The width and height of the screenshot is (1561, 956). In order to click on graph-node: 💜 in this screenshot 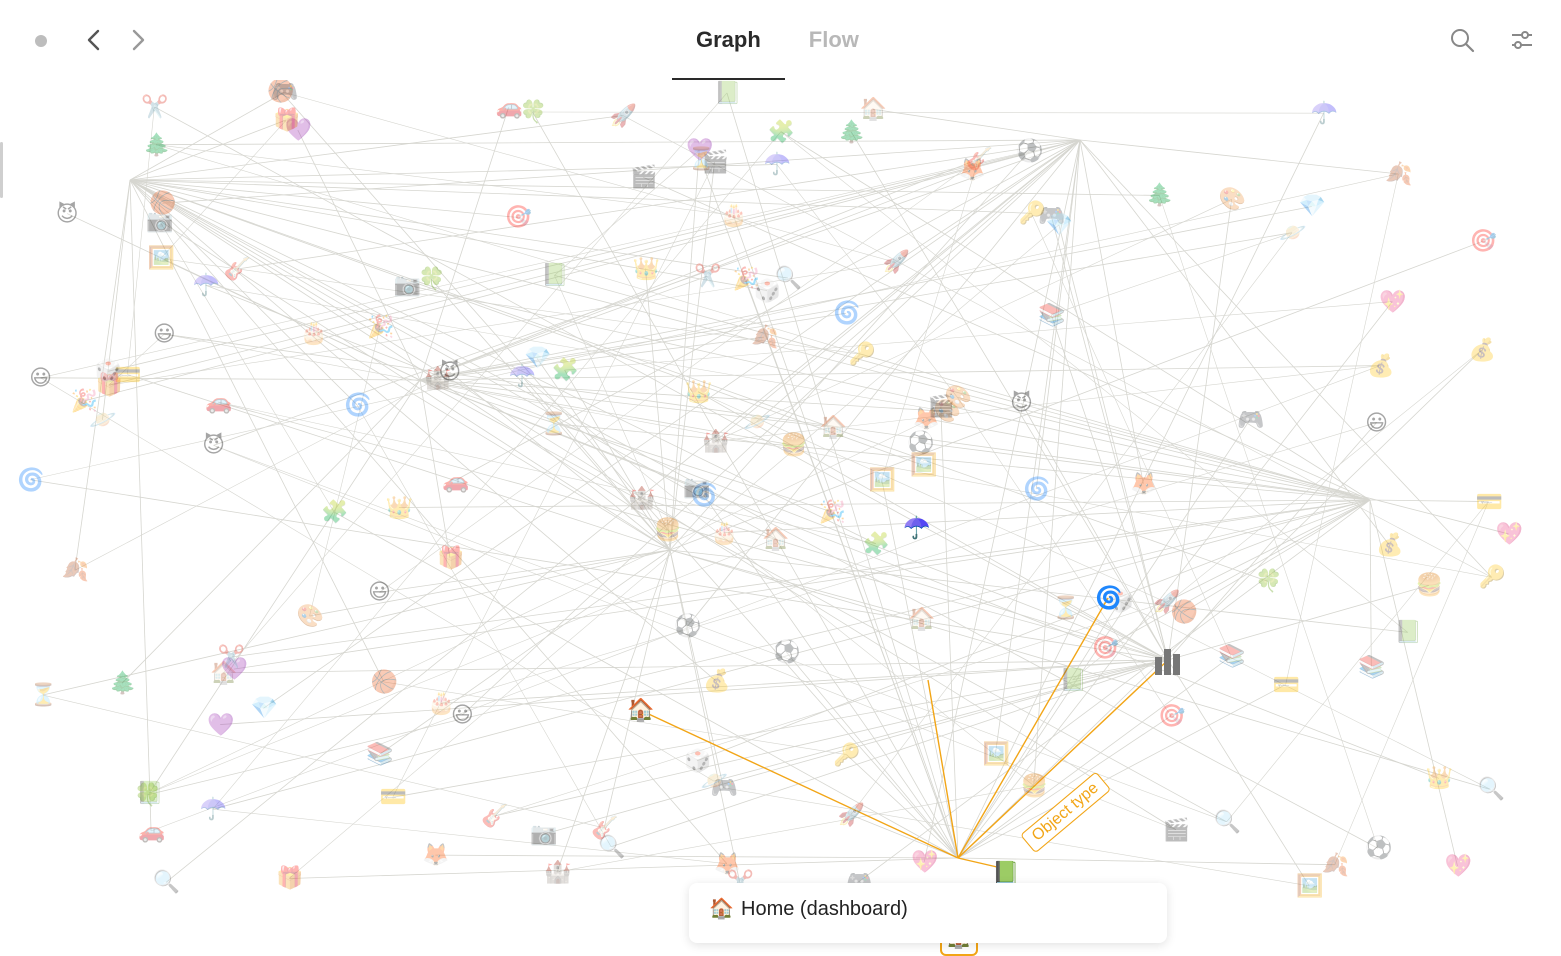, I will do `click(220, 725)`.